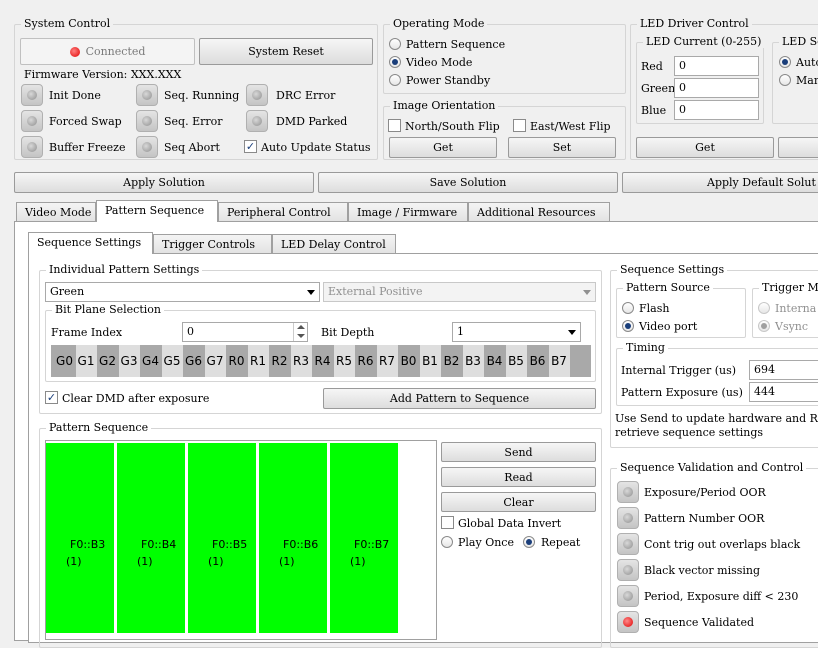  Describe the element at coordinates (716, 88) in the screenshot. I see `green-current-field: 0` at that location.